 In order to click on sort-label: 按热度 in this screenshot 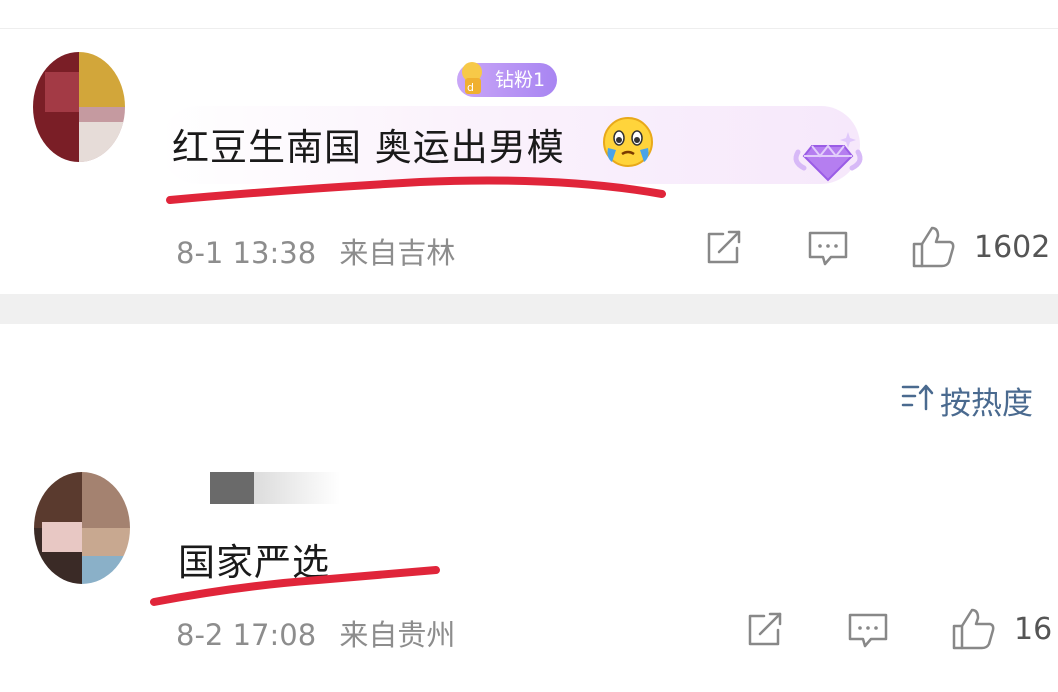, I will do `click(986, 404)`.